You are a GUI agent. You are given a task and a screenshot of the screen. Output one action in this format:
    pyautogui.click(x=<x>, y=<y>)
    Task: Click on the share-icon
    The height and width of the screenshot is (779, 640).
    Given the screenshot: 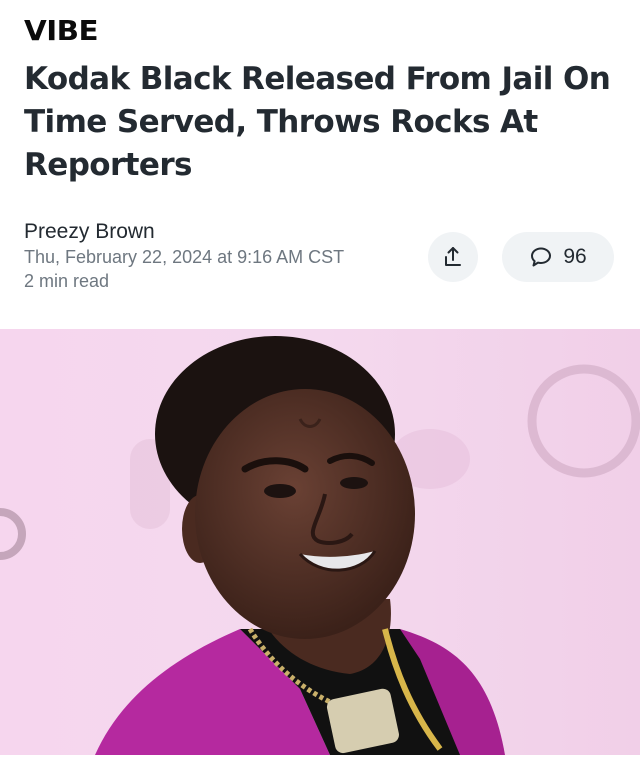 What is the action you would take?
    pyautogui.click(x=453, y=256)
    